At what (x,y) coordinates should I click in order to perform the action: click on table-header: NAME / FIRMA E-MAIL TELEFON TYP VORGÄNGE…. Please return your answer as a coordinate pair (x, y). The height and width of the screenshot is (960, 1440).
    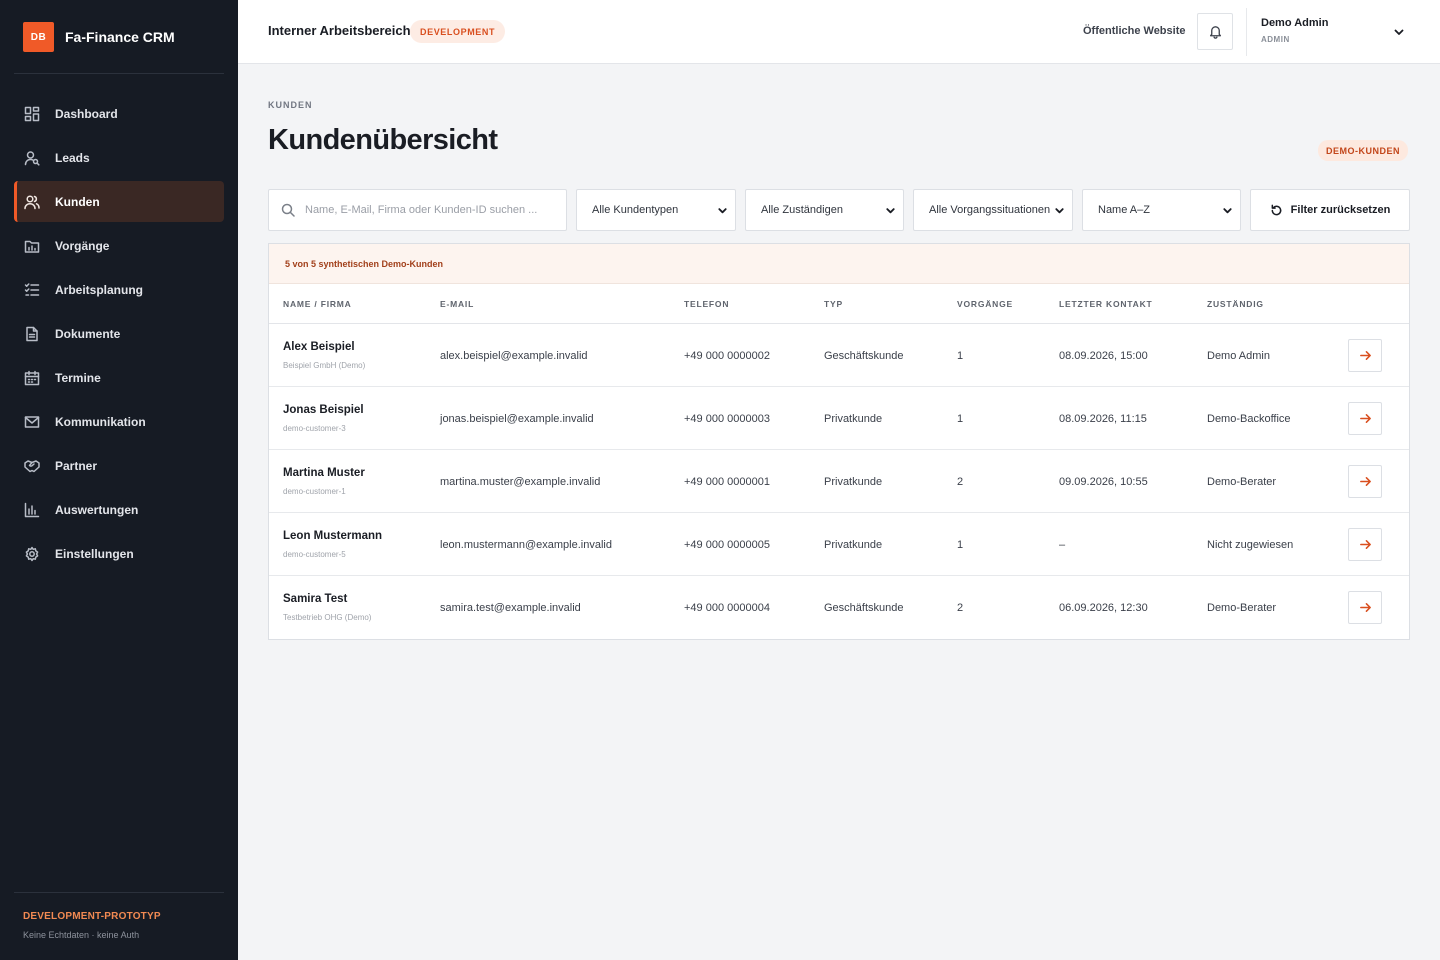
    Looking at the image, I should click on (839, 304).